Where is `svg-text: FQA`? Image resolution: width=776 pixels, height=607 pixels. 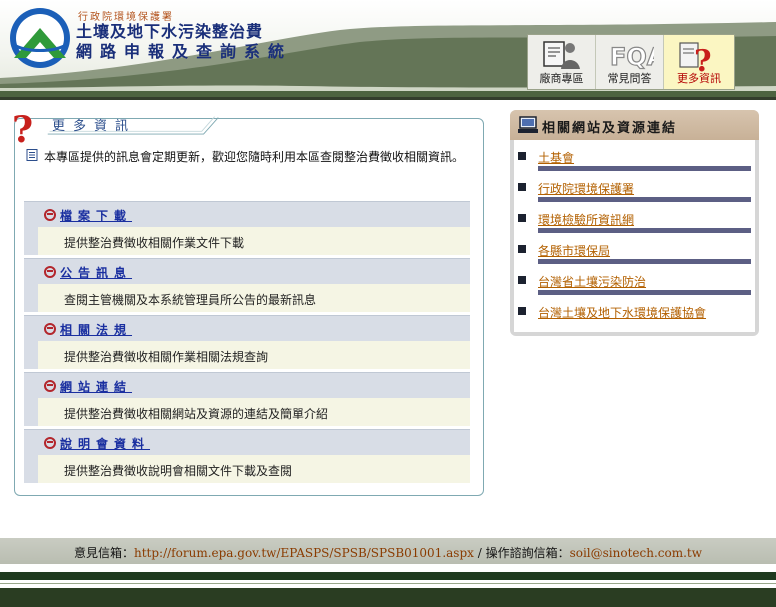
svg-text: FQA is located at coordinates (632, 57).